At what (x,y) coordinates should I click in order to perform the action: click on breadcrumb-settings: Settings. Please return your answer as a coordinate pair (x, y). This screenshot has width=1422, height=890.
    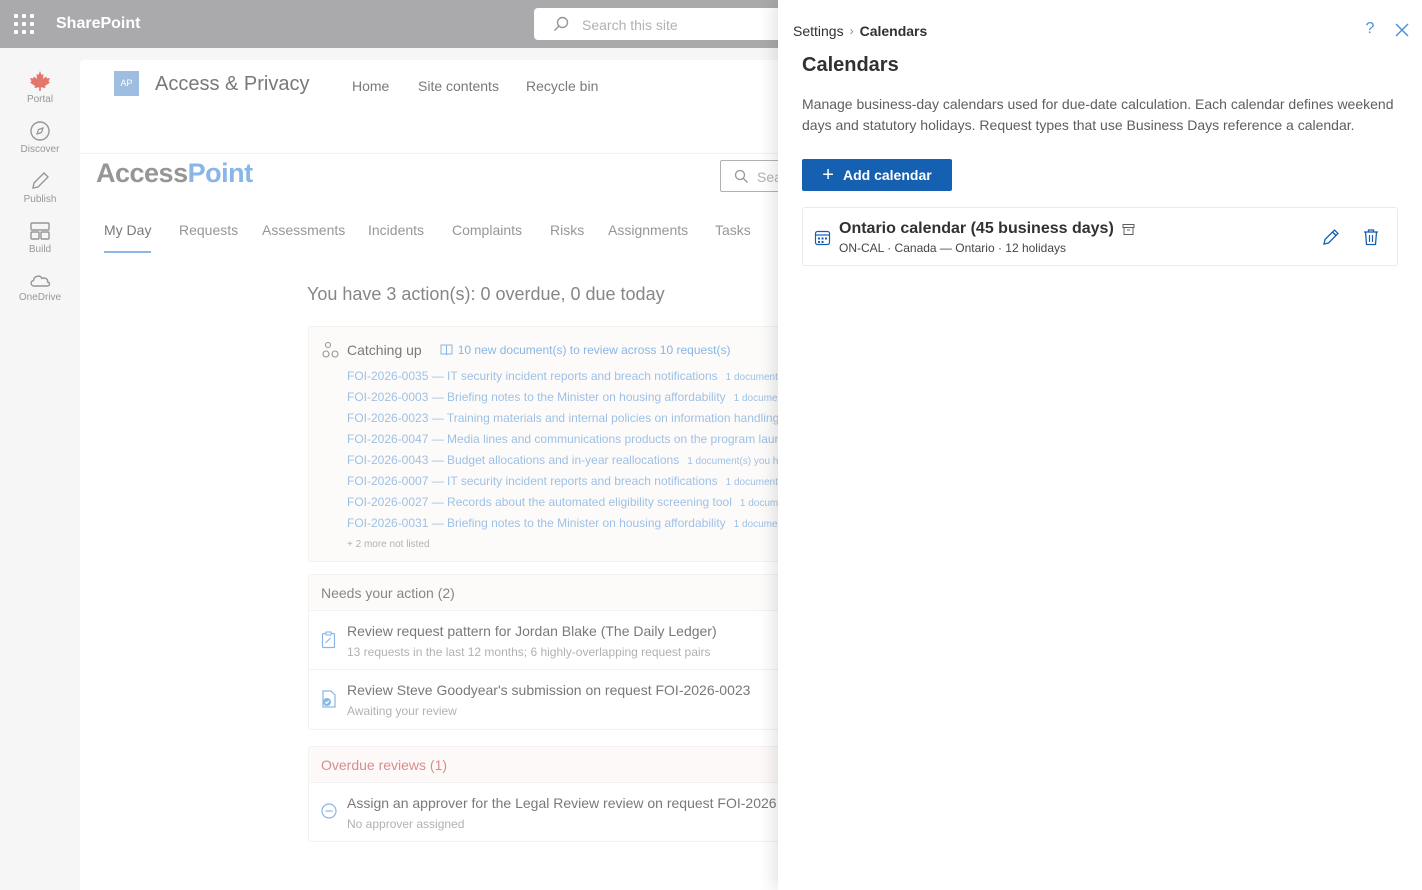
    Looking at the image, I should click on (818, 31).